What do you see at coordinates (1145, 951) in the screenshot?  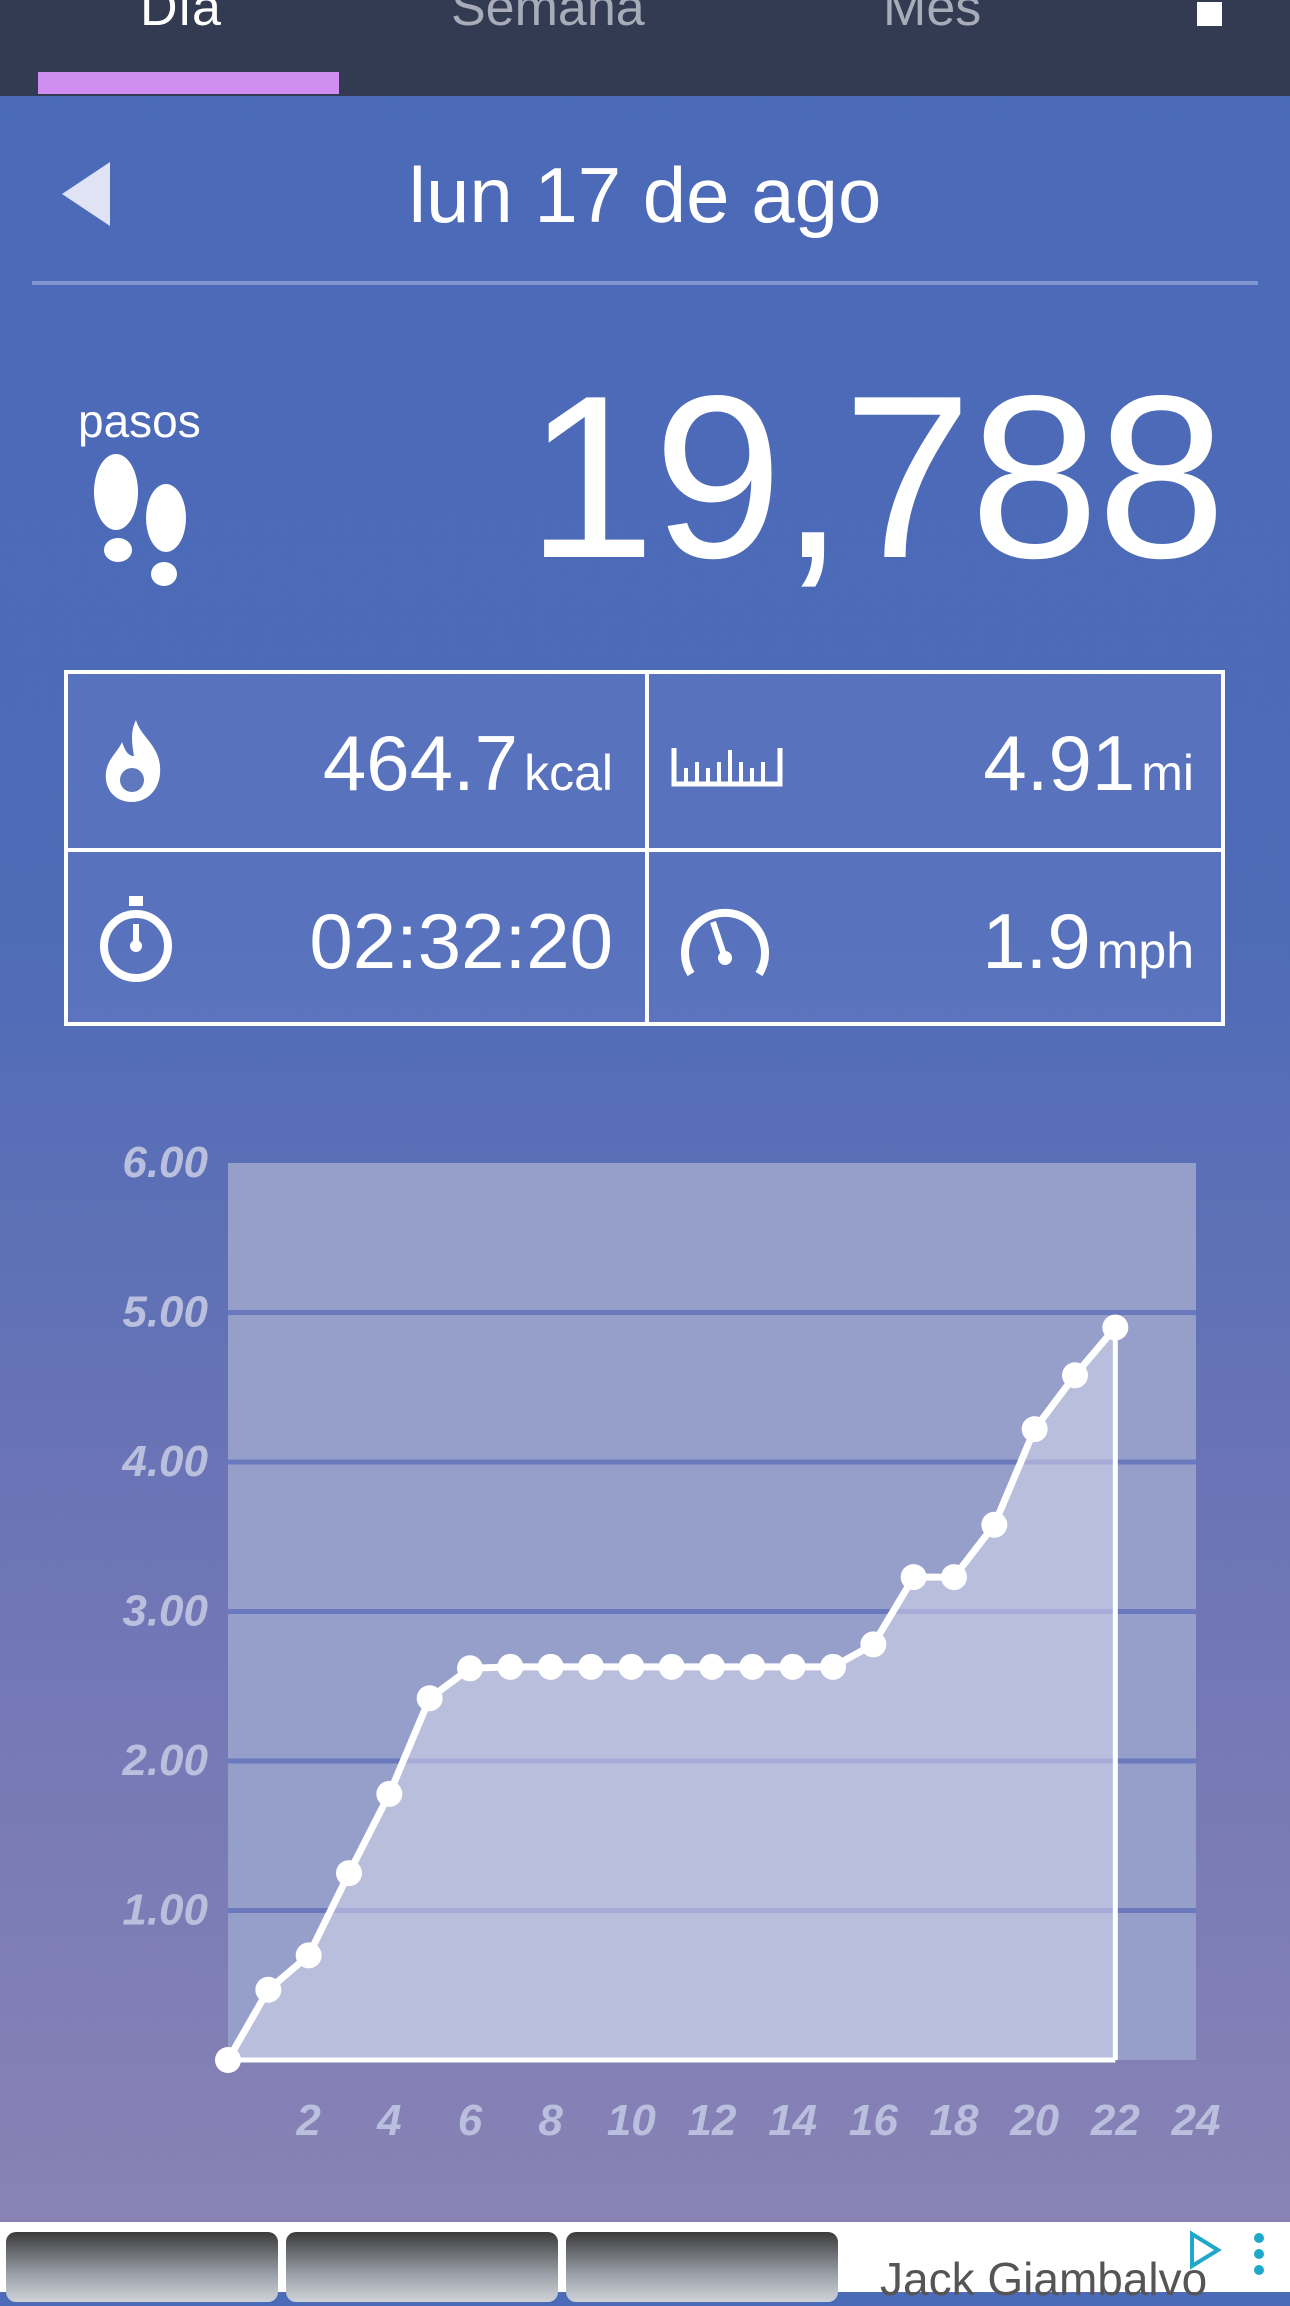 I see `speed-unit: mph` at bounding box center [1145, 951].